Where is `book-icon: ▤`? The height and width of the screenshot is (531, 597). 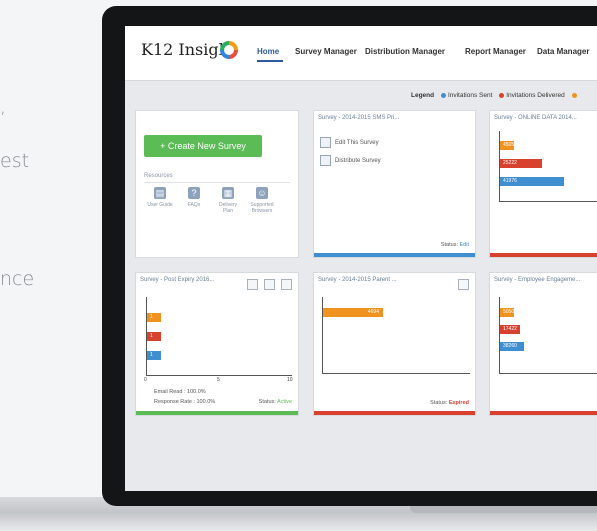 book-icon: ▤ is located at coordinates (160, 193).